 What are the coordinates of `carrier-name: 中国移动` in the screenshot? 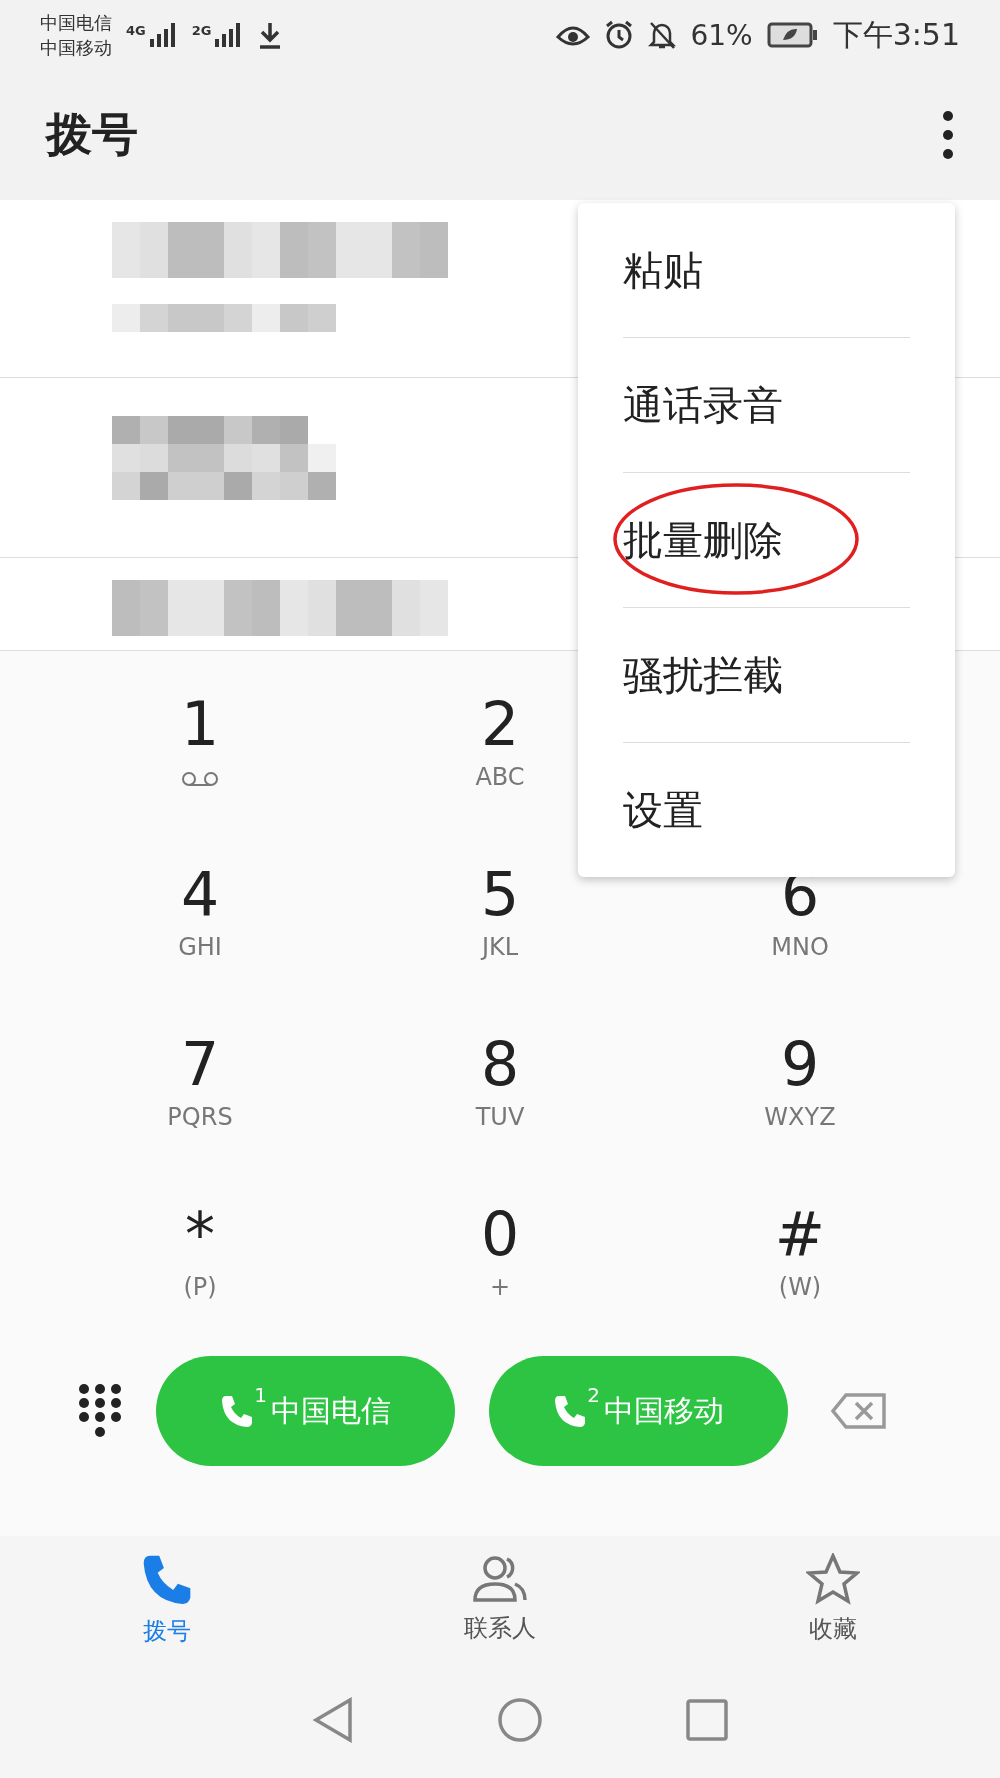 It's located at (76, 48).